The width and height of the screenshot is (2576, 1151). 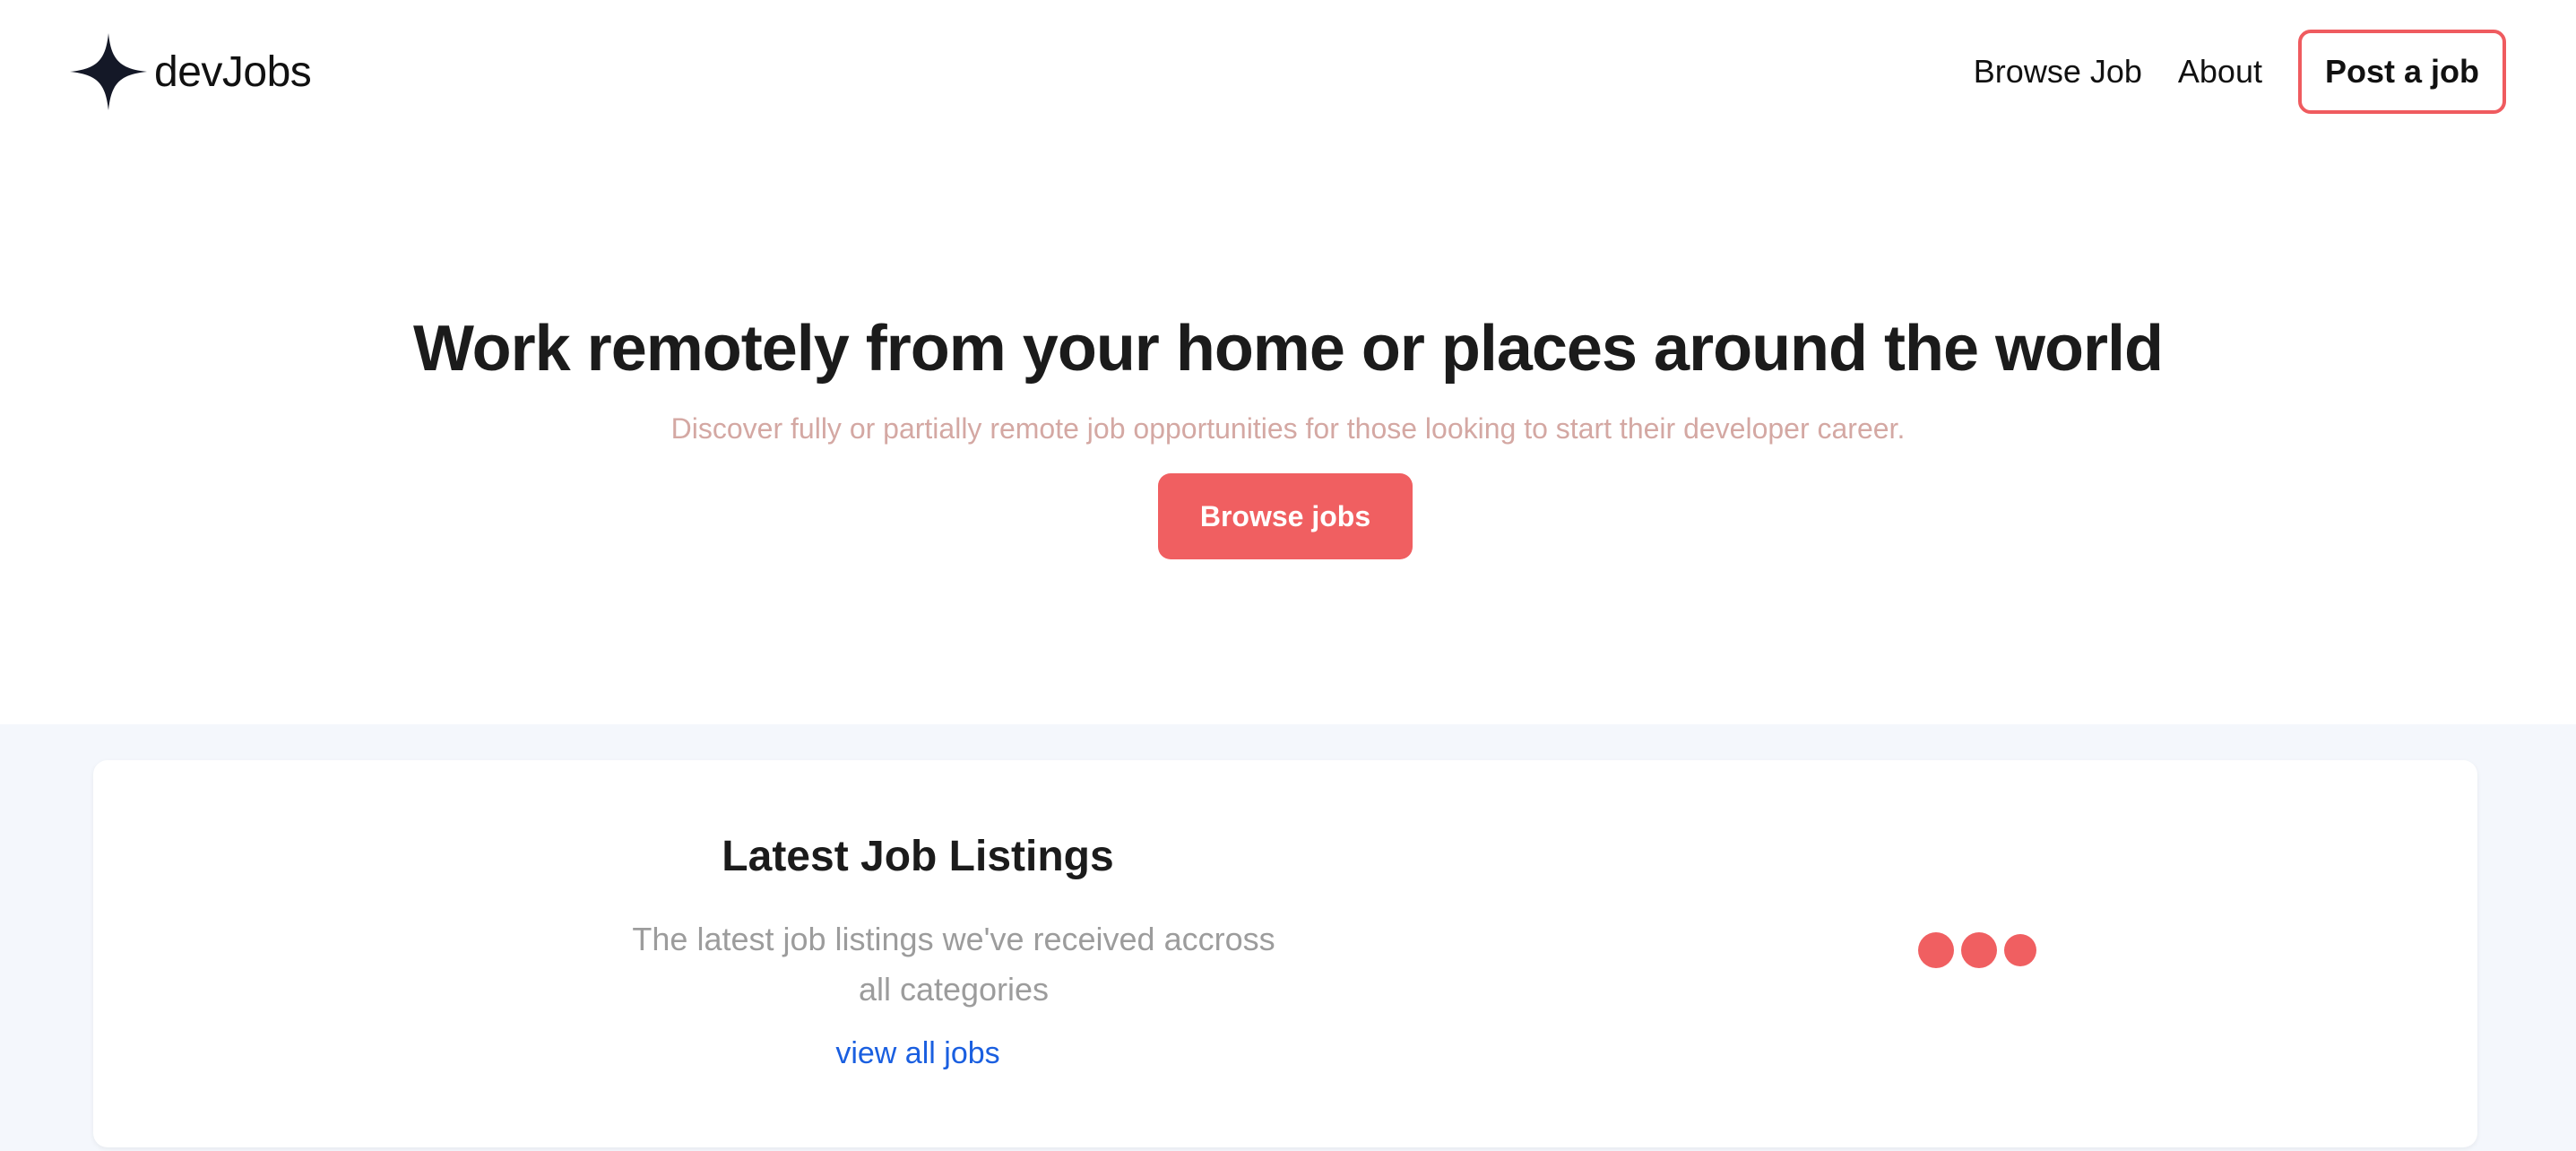 I want to click on brand-logo: devJobs, so click(x=191, y=71).